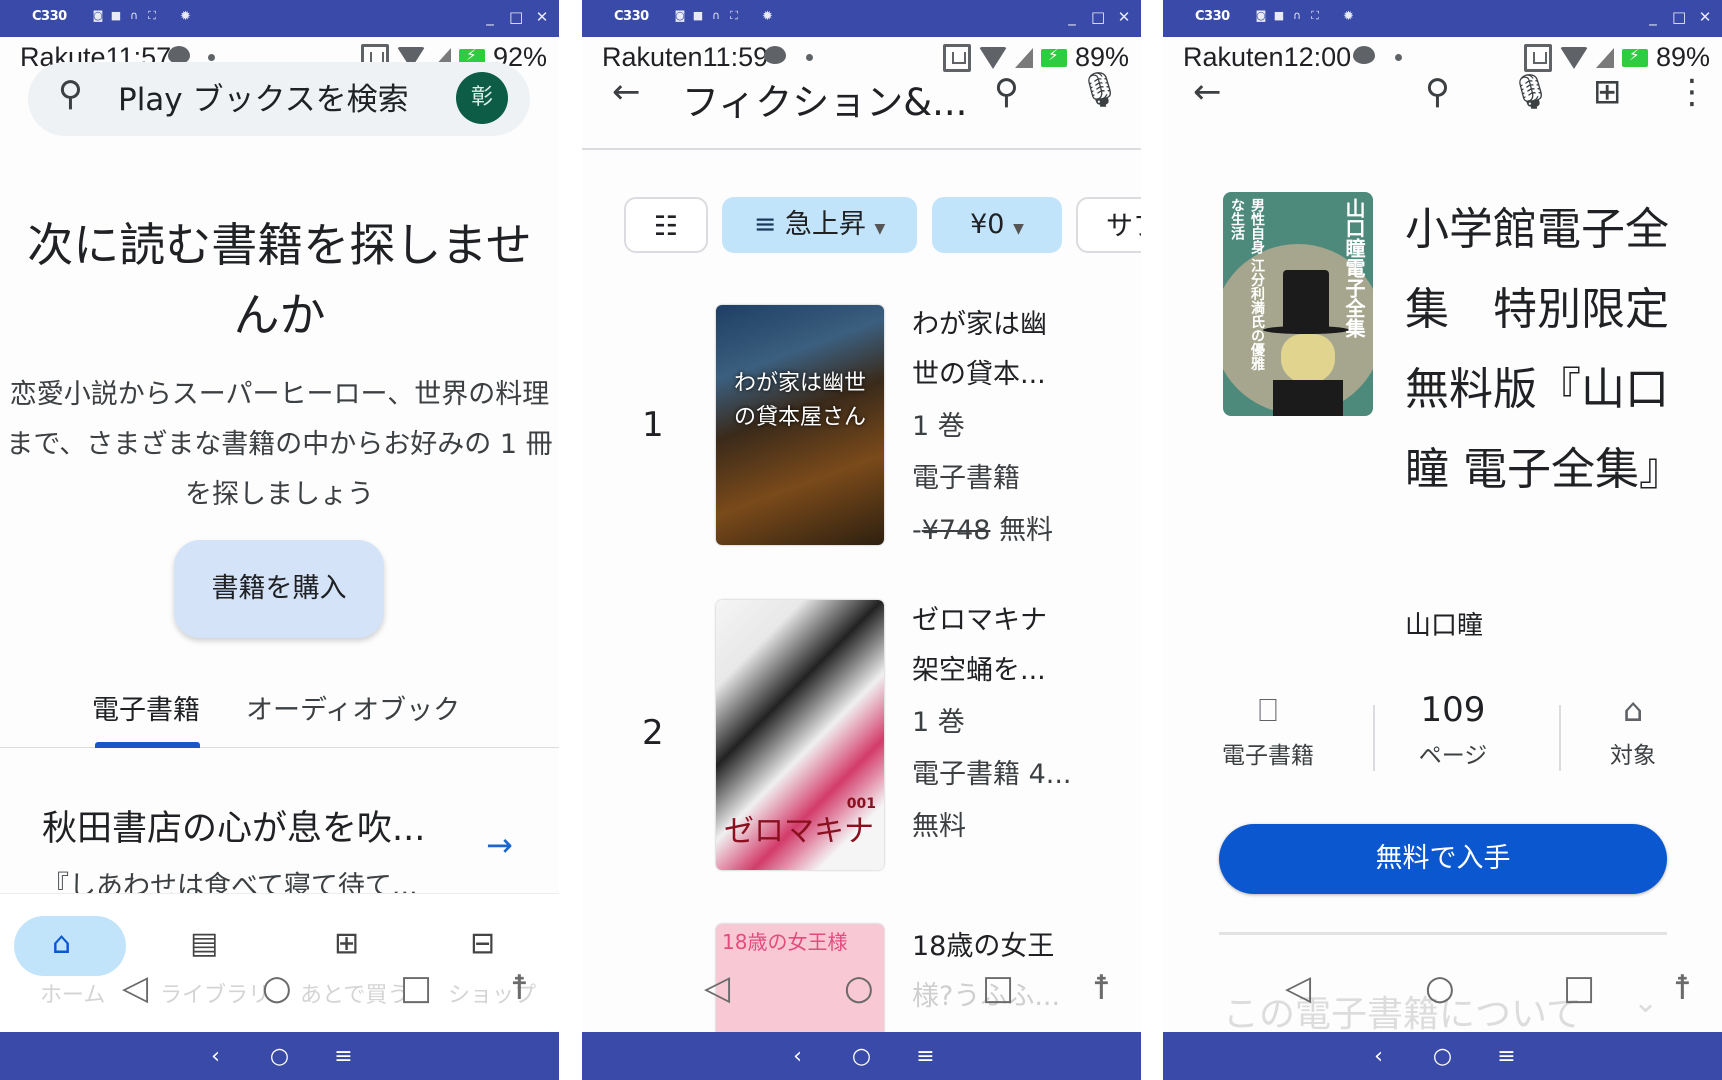  I want to click on search-bar: ⚲ Play ブックスを検索 彰, so click(279, 99).